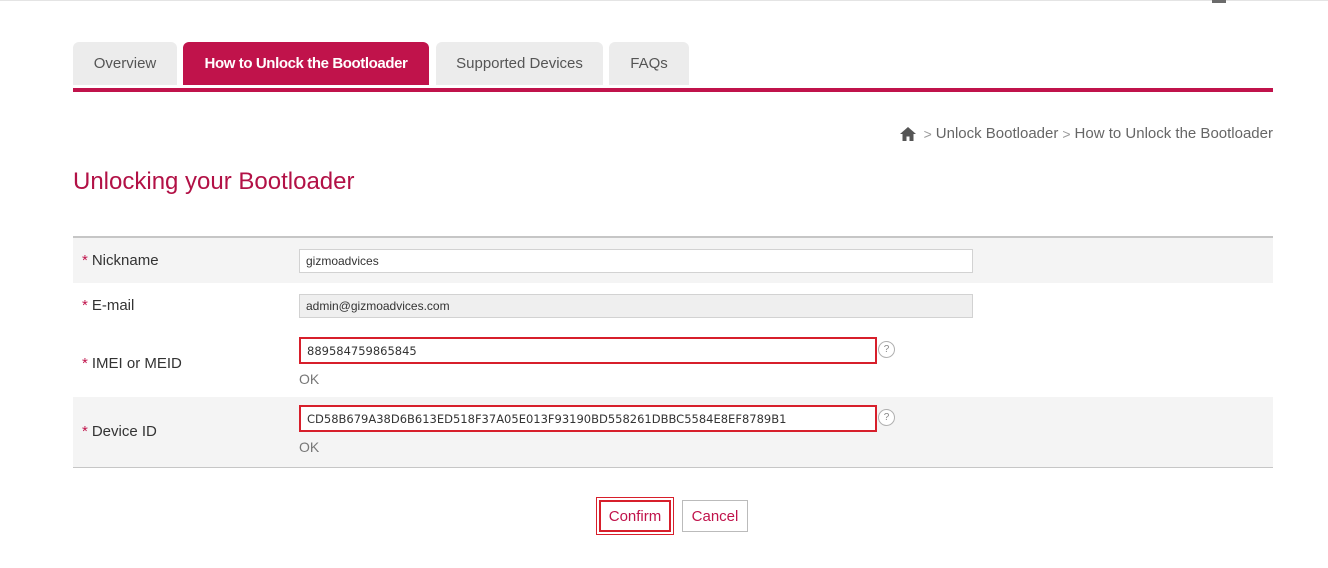  I want to click on breadcrumb-current: How to Unlock the Bootloader, so click(1173, 133).